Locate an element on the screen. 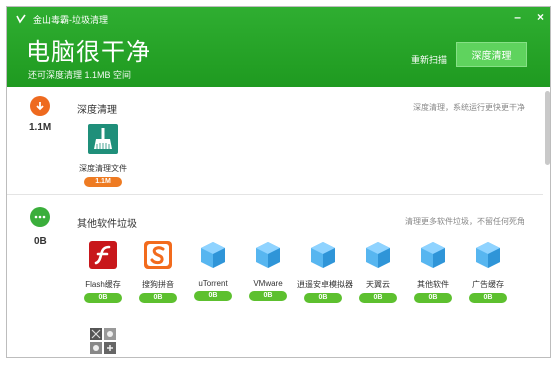 This screenshot has width=559, height=366. deep-clean-file-tile: 深度清理文件 1.1M is located at coordinates (103, 155).